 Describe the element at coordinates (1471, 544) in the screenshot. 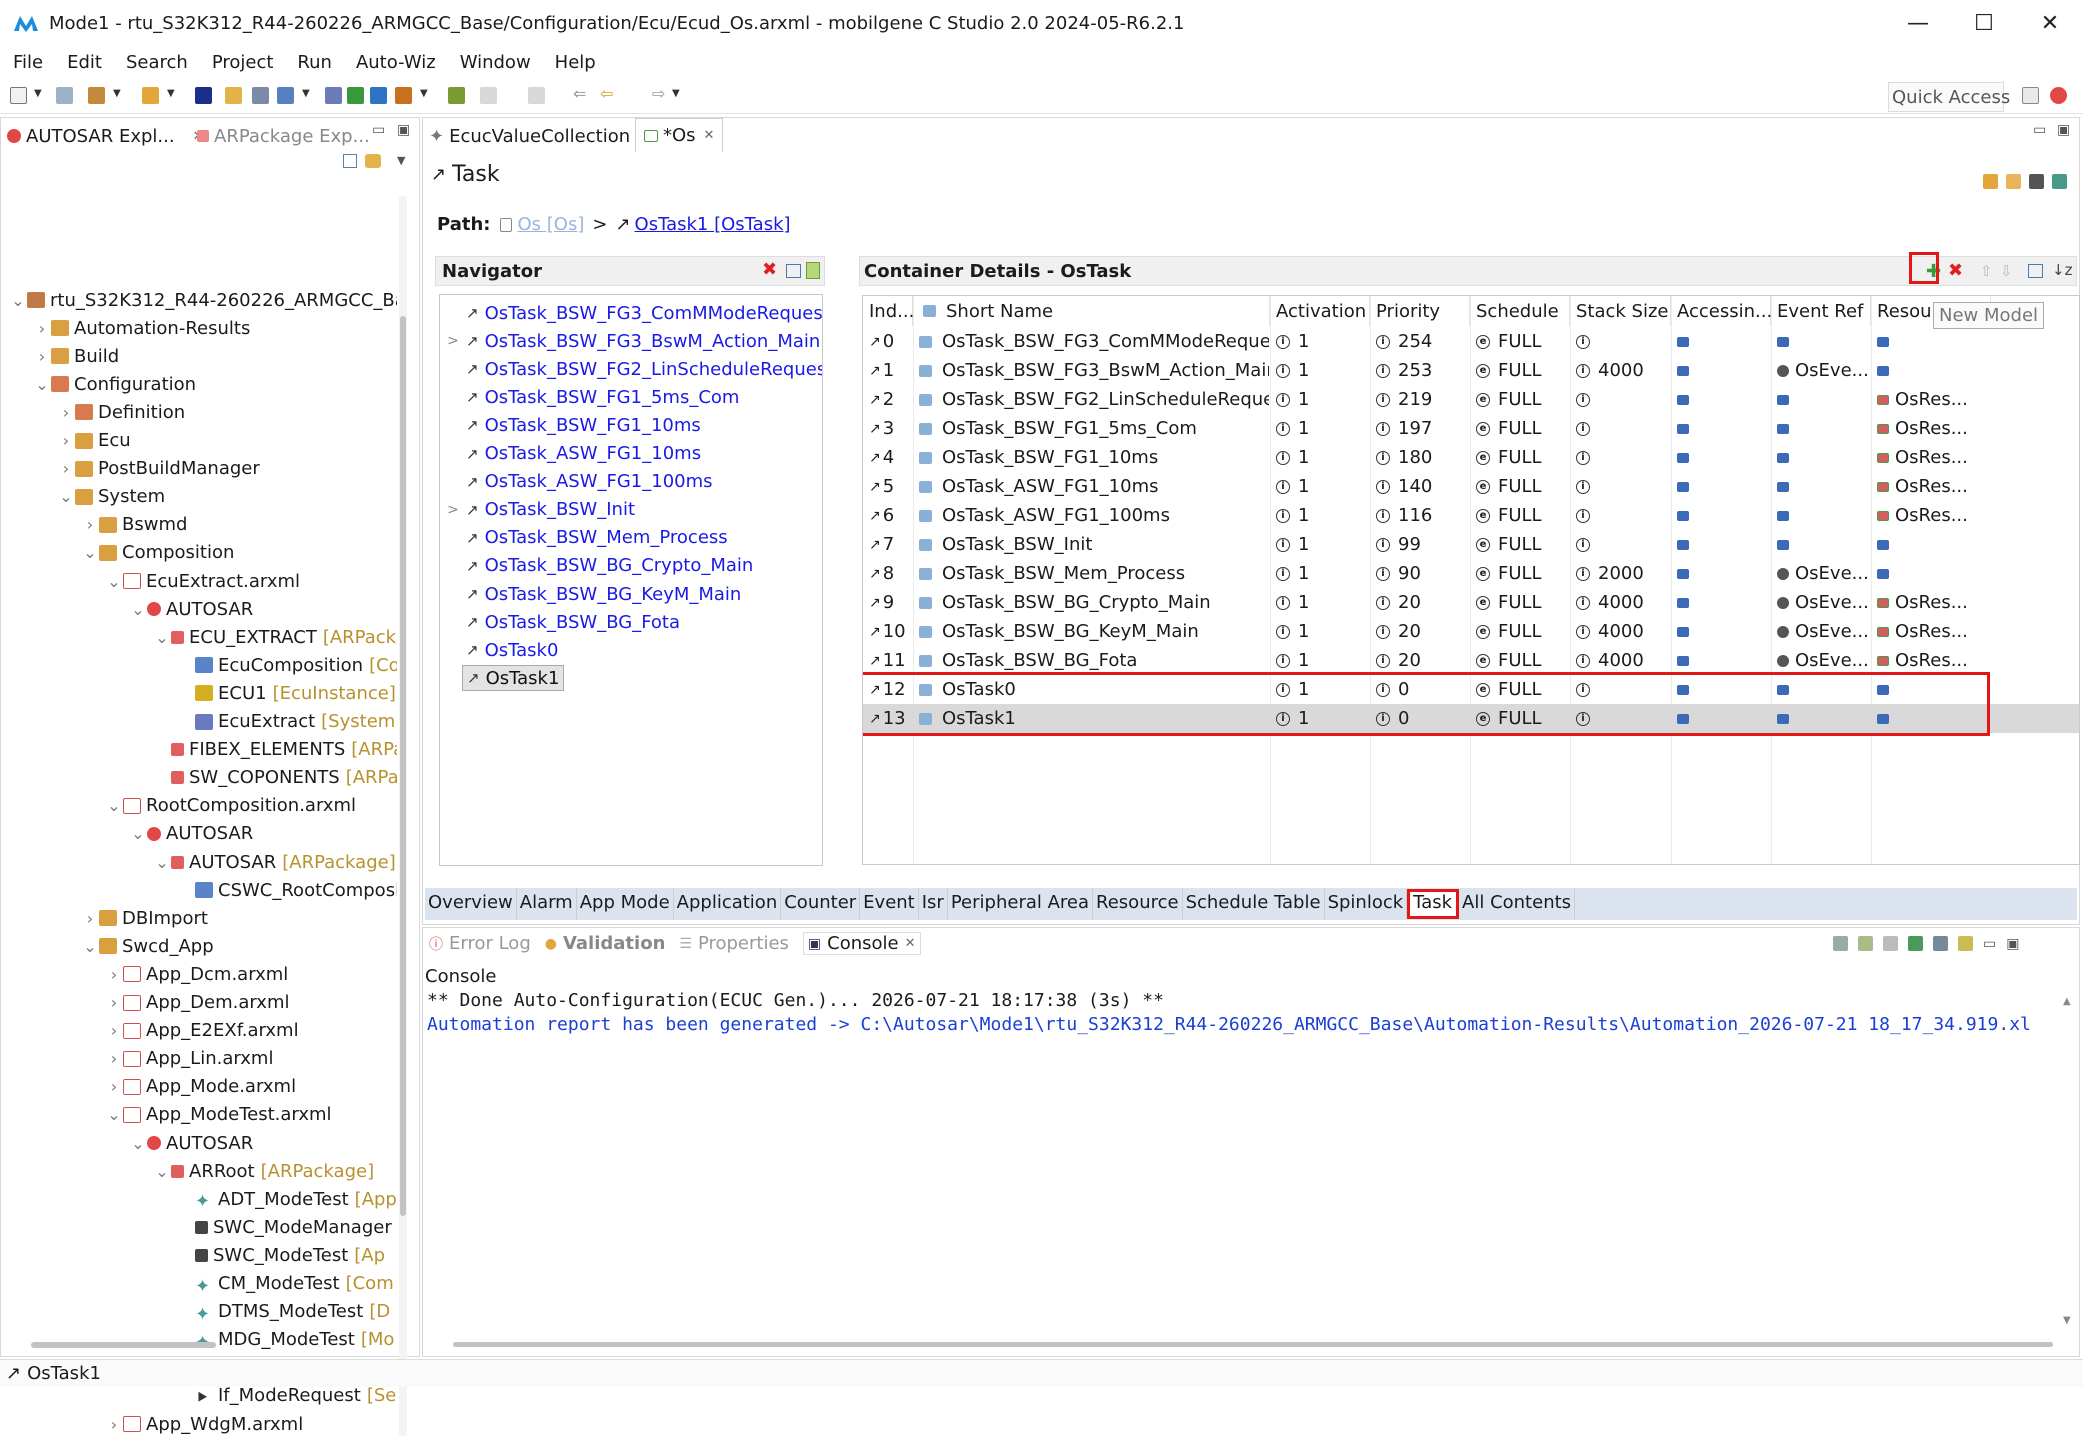

I see `table-row: ↗ 7 OsTask_BSW_Init i 1 i 99 e FULL i` at that location.